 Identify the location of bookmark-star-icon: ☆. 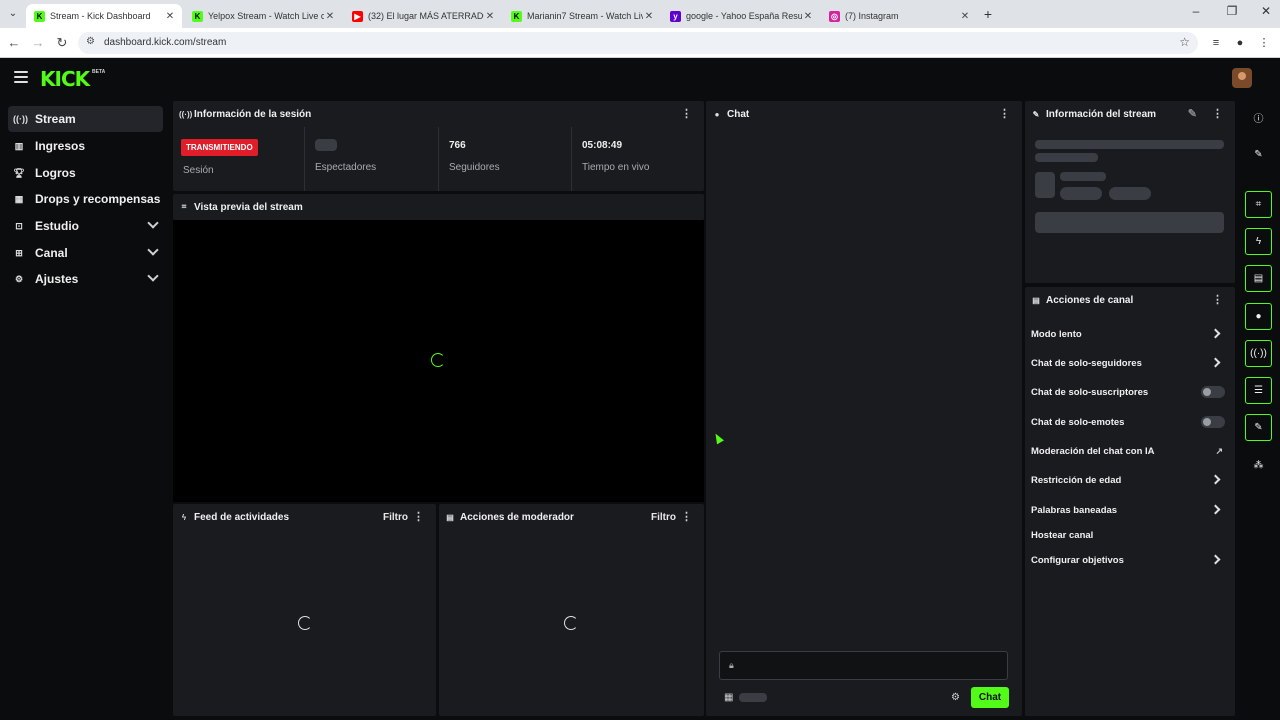
(1184, 42).